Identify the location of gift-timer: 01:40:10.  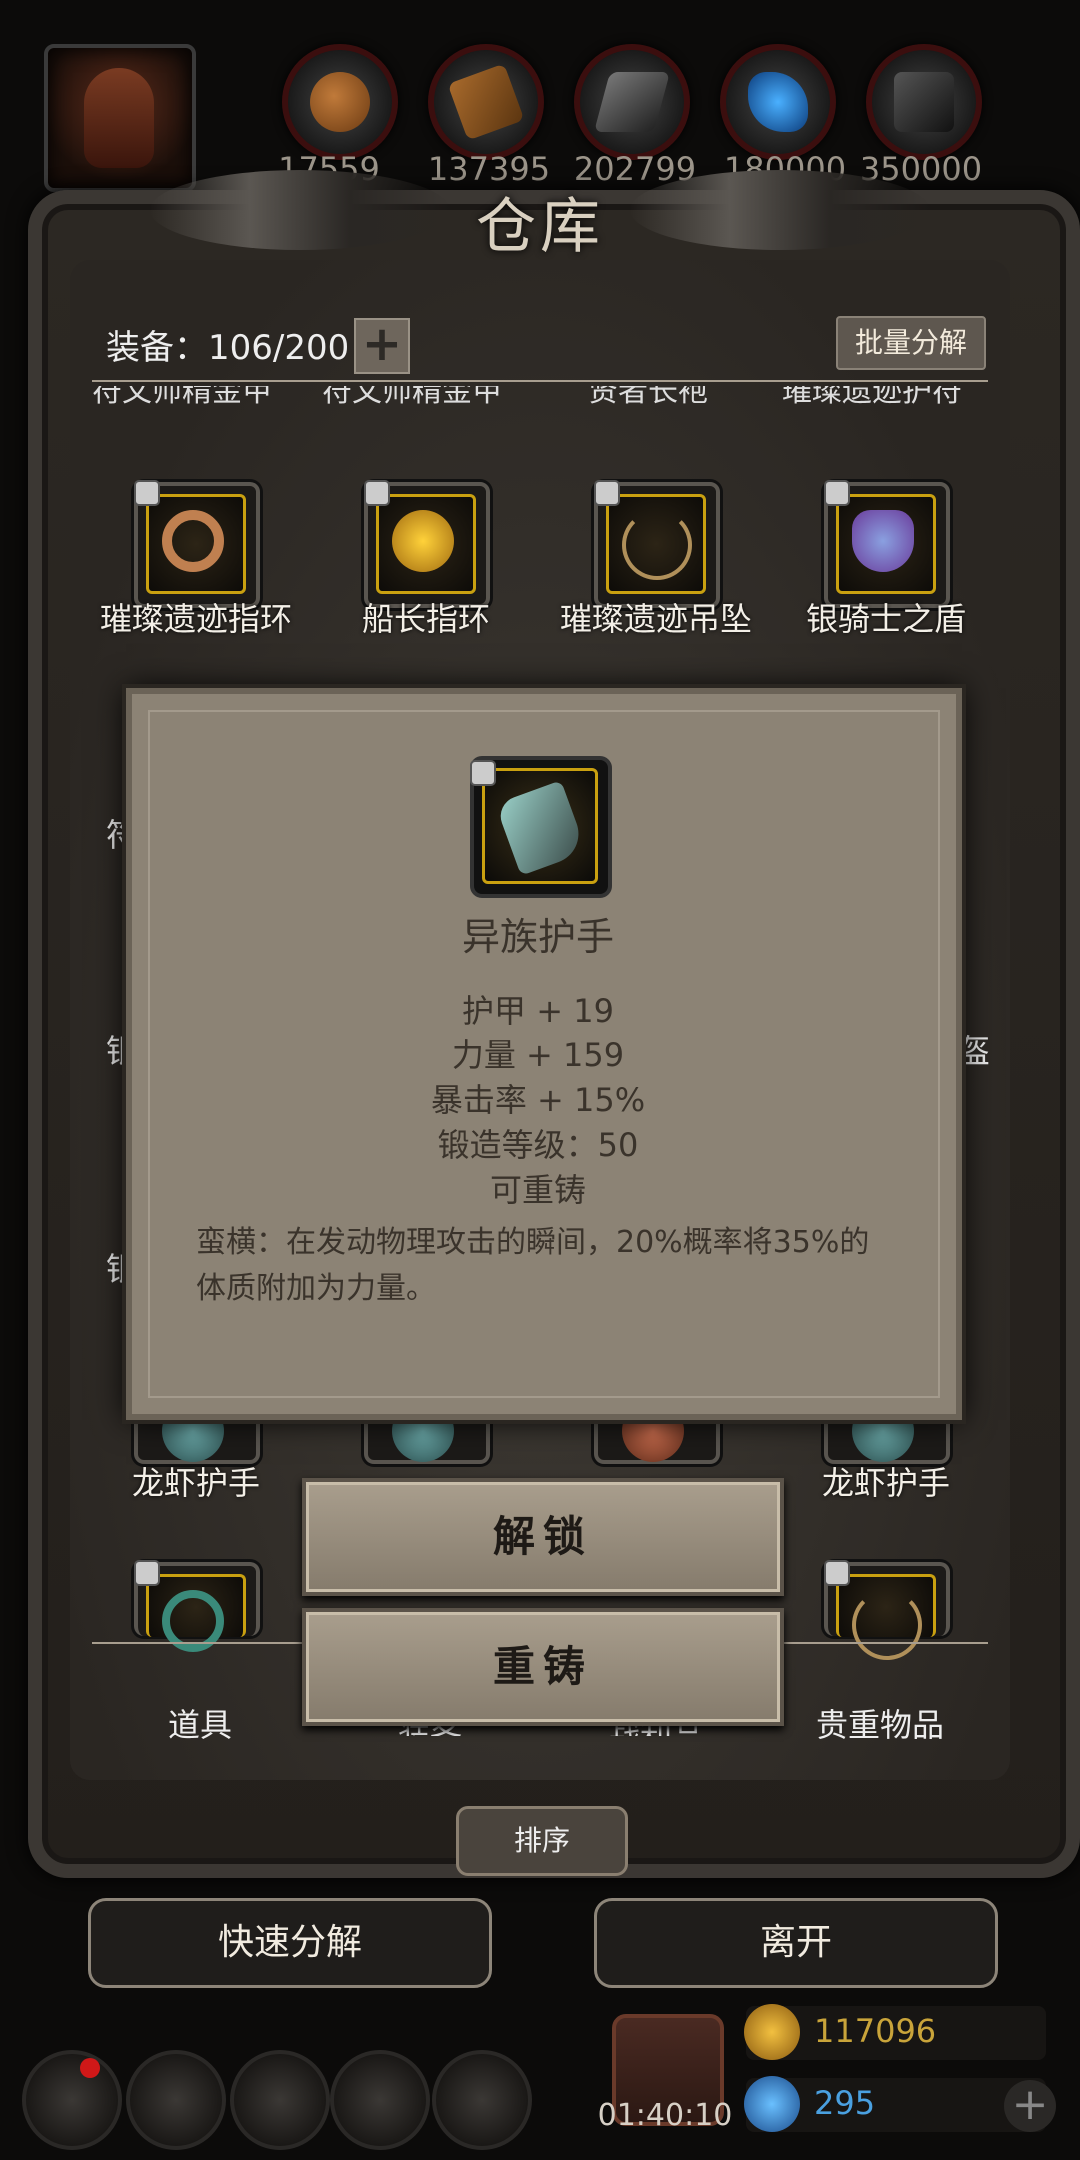
(665, 2115).